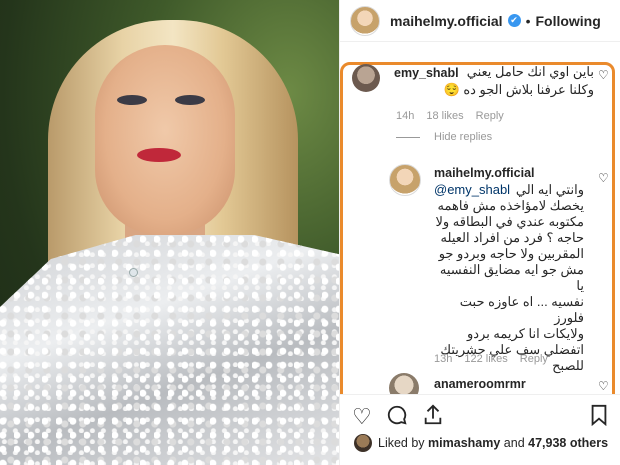  What do you see at coordinates (443, 359) in the screenshot?
I see `reply-time: 13h` at bounding box center [443, 359].